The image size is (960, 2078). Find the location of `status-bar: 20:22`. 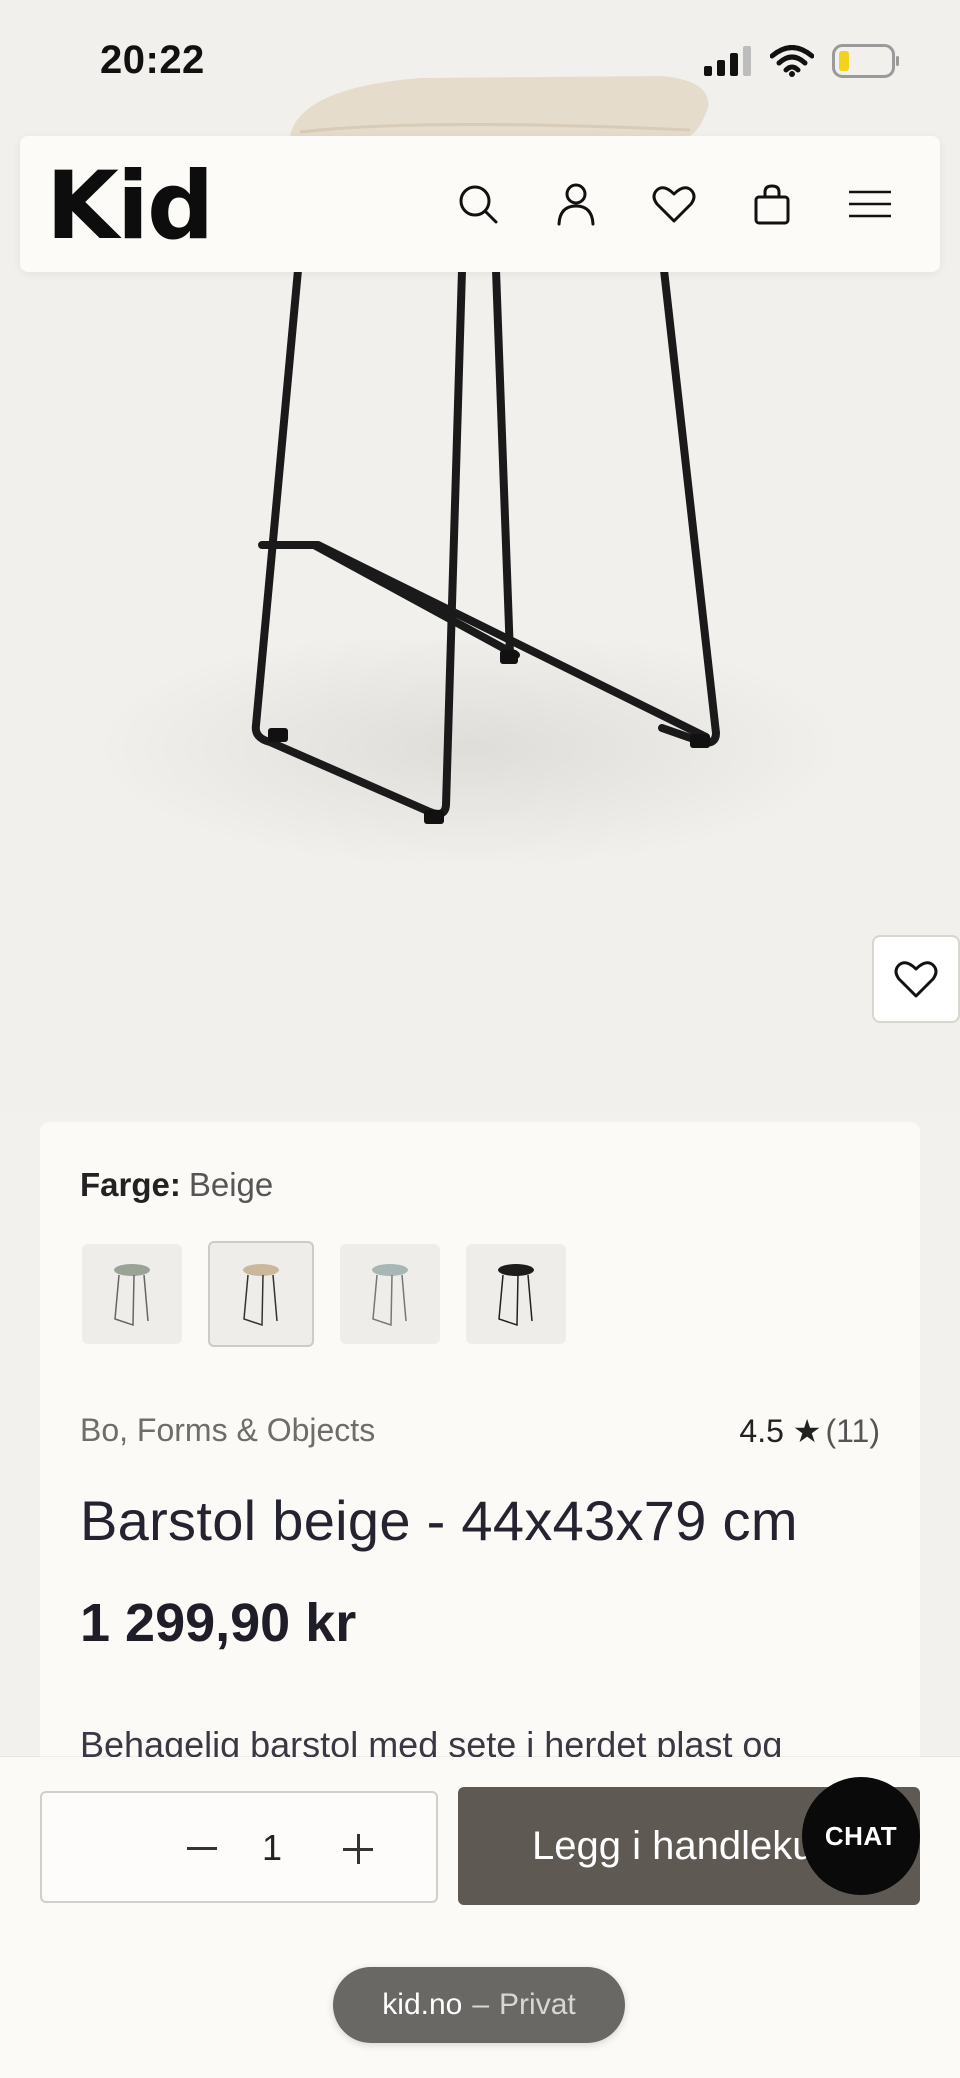

status-bar: 20:22 is located at coordinates (480, 65).